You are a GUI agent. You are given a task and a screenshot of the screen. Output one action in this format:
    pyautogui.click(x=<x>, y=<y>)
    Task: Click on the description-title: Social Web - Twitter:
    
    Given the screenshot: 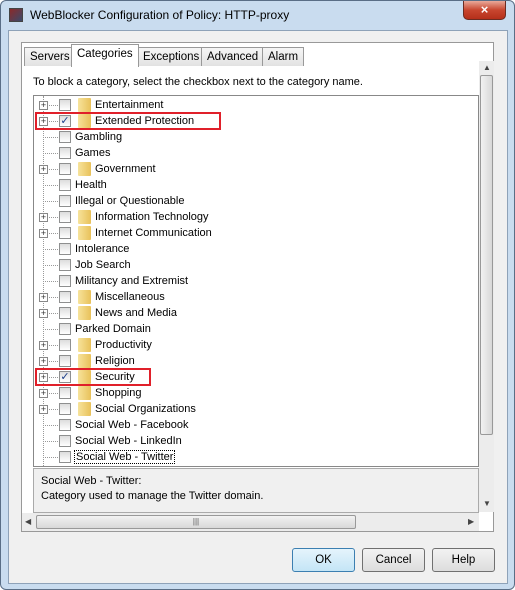 What is the action you would take?
    pyautogui.click(x=91, y=481)
    